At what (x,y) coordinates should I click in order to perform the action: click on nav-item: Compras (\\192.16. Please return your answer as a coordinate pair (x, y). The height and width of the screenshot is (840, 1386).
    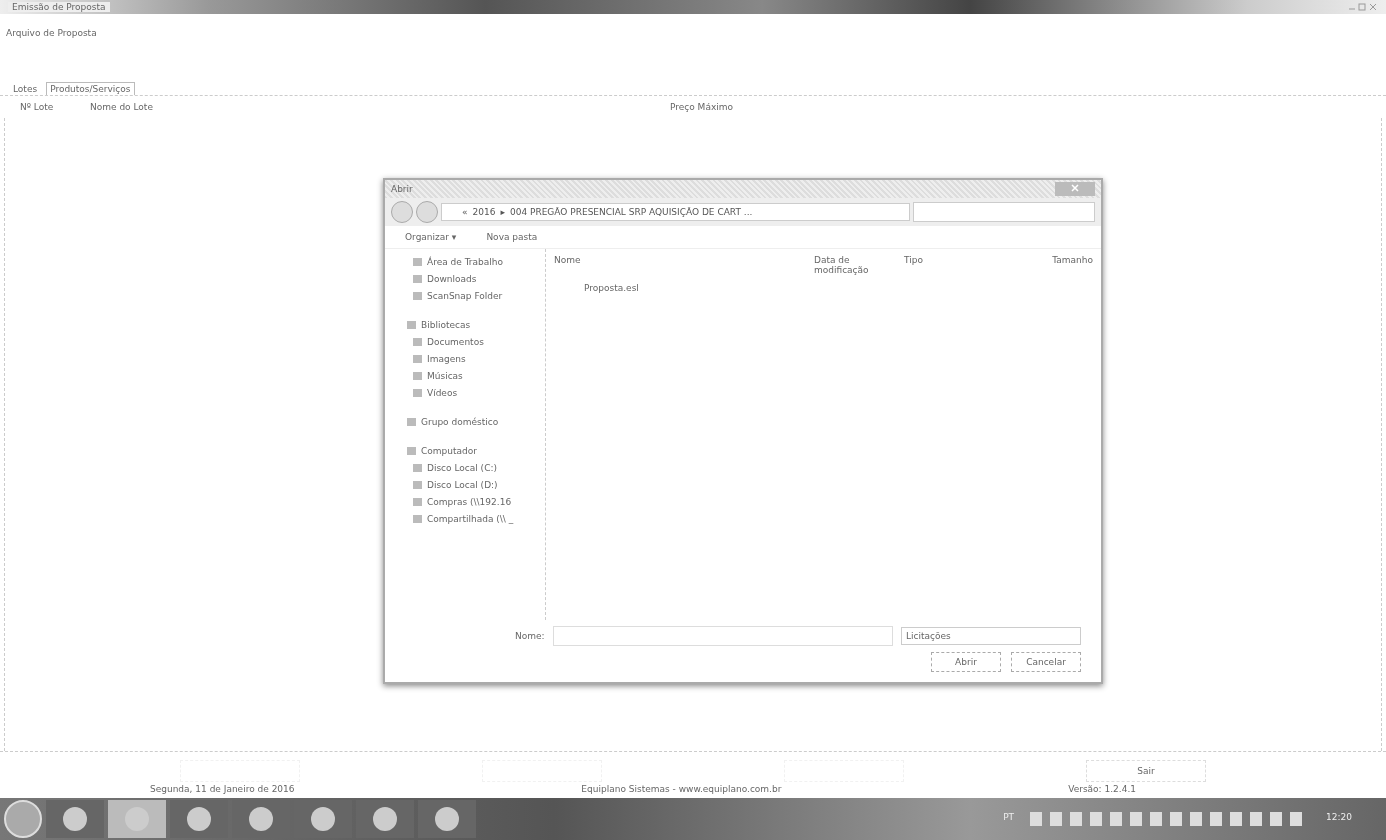
    Looking at the image, I should click on (465, 501).